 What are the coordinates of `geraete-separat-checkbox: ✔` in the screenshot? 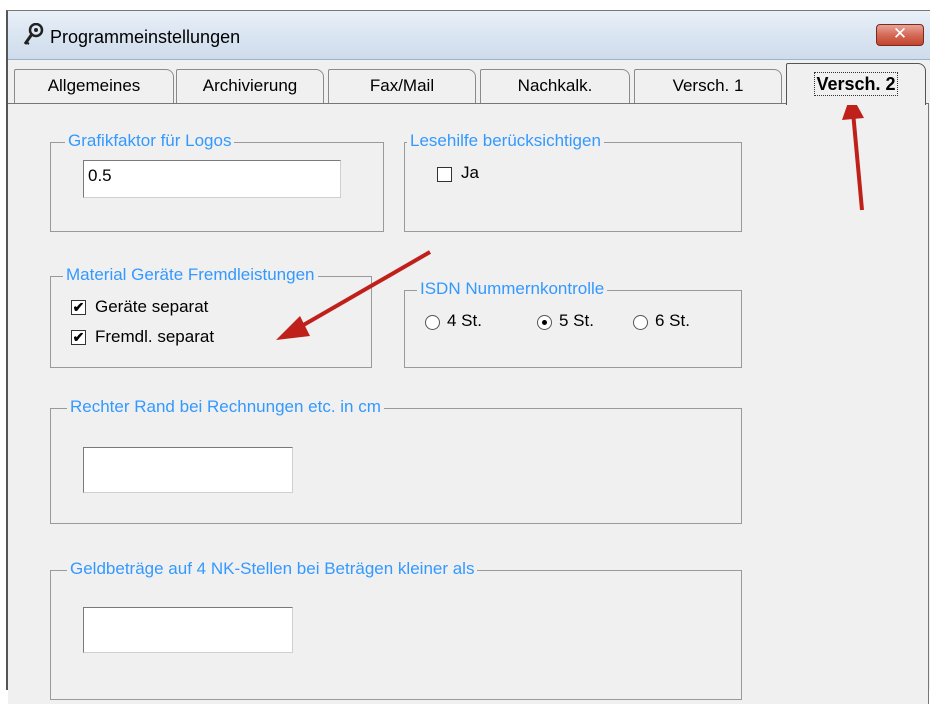 It's located at (78, 307).